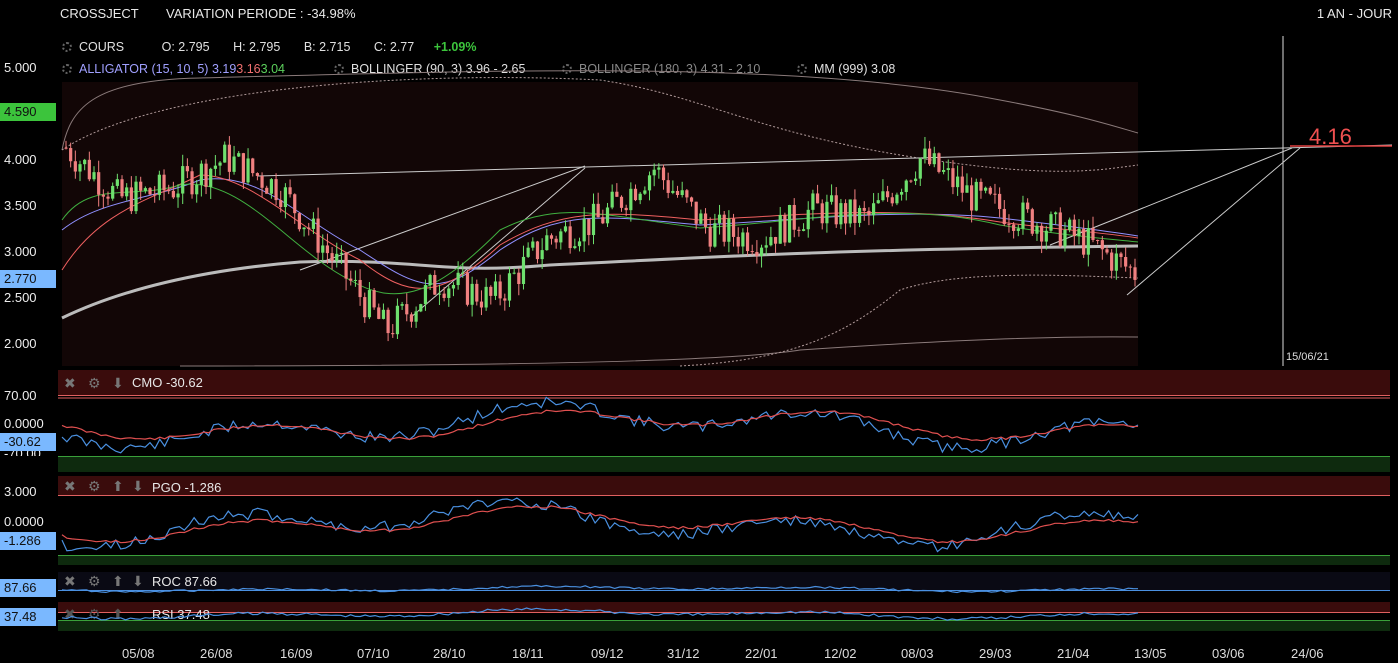  I want to click on x-tick: 18/11, so click(528, 653).